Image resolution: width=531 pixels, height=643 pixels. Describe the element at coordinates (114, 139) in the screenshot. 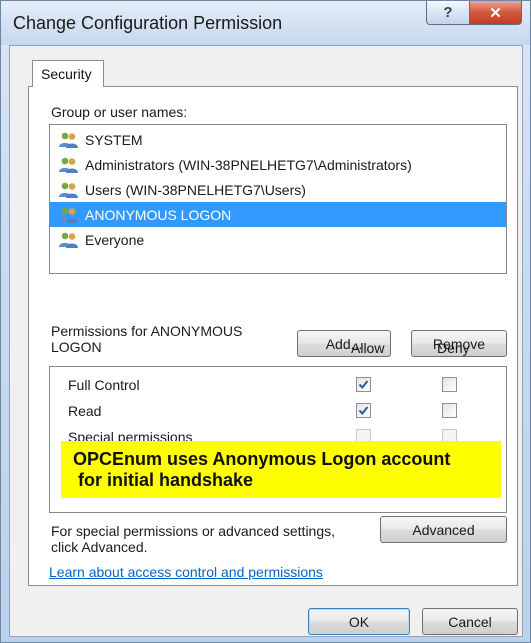

I see `list-item-label: SYSTEM` at that location.